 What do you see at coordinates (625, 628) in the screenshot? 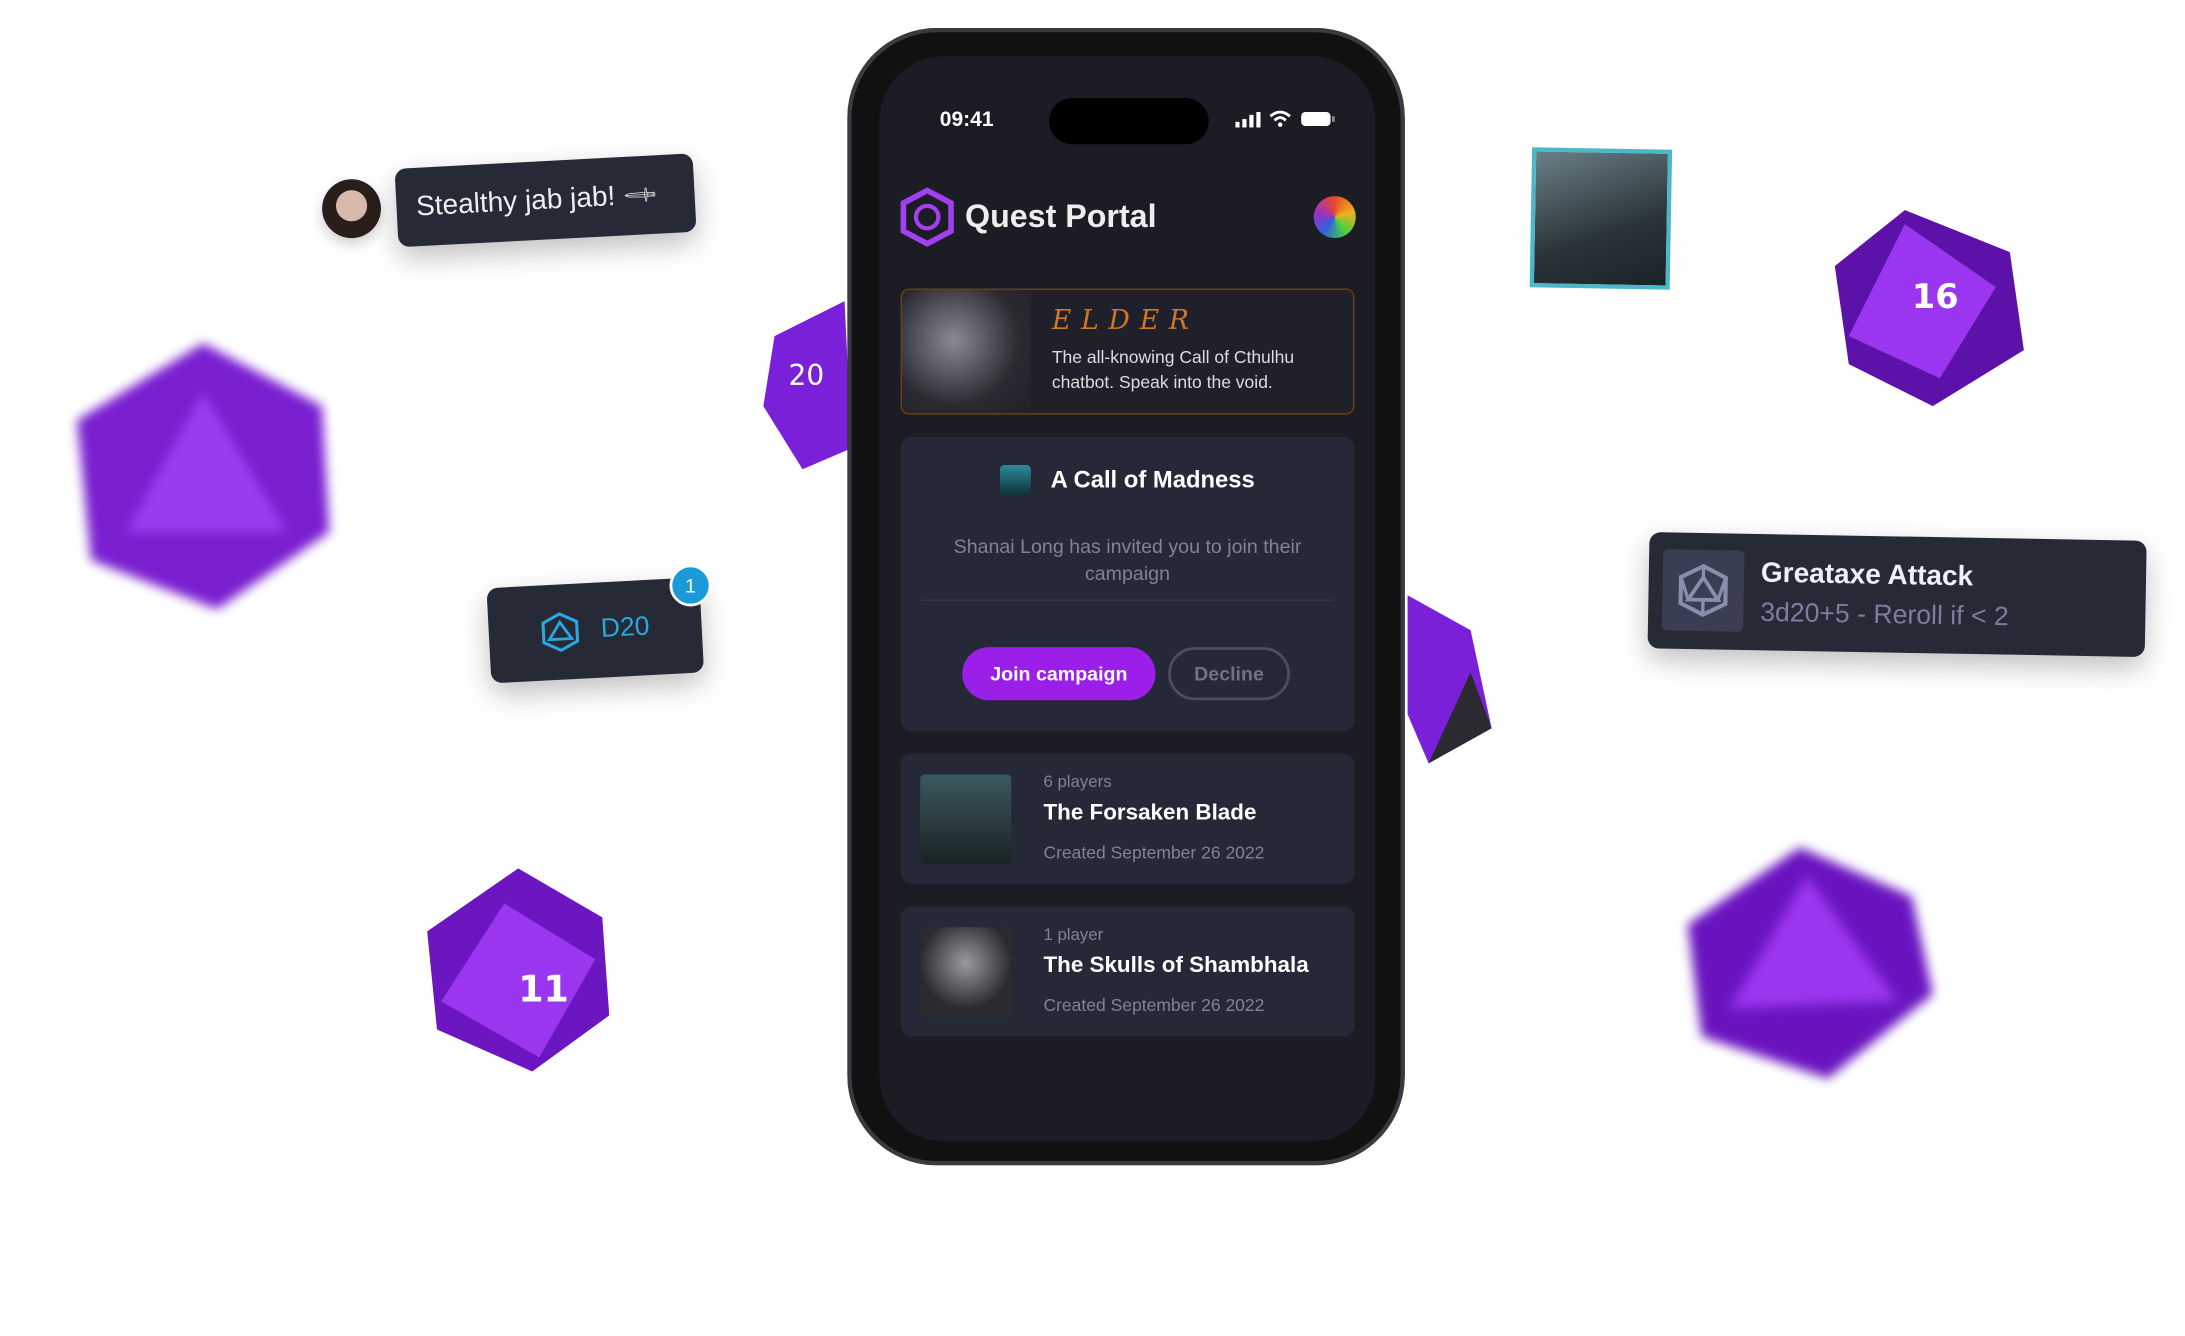
I see `dice-label: D20` at bounding box center [625, 628].